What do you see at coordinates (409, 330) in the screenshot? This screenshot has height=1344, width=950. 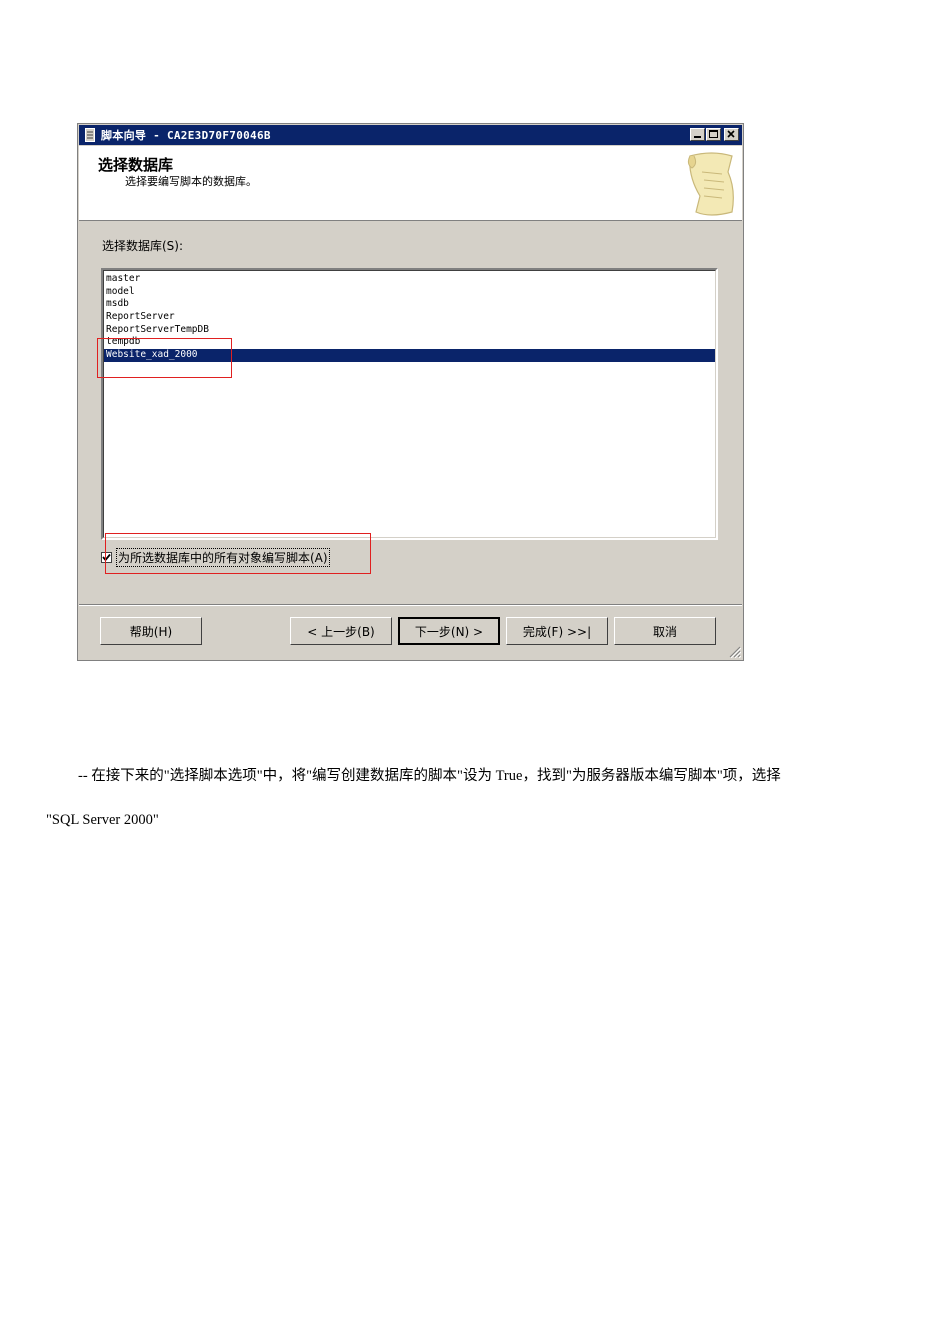 I see `database-item: ReportServerTempDB` at bounding box center [409, 330].